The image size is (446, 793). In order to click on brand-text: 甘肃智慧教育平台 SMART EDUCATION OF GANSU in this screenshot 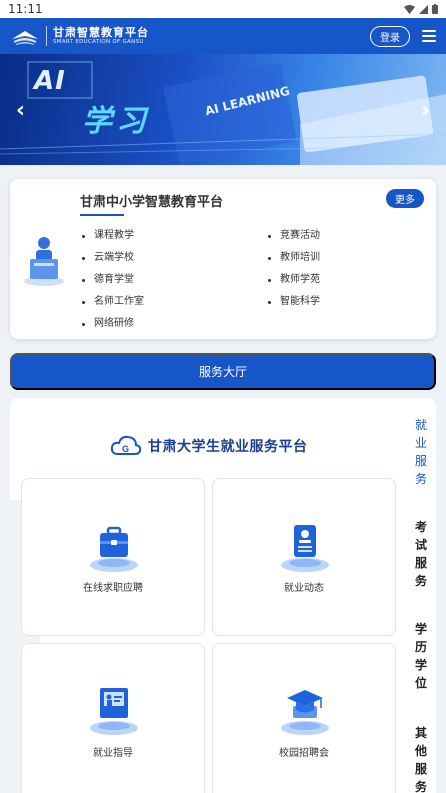, I will do `click(101, 35)`.